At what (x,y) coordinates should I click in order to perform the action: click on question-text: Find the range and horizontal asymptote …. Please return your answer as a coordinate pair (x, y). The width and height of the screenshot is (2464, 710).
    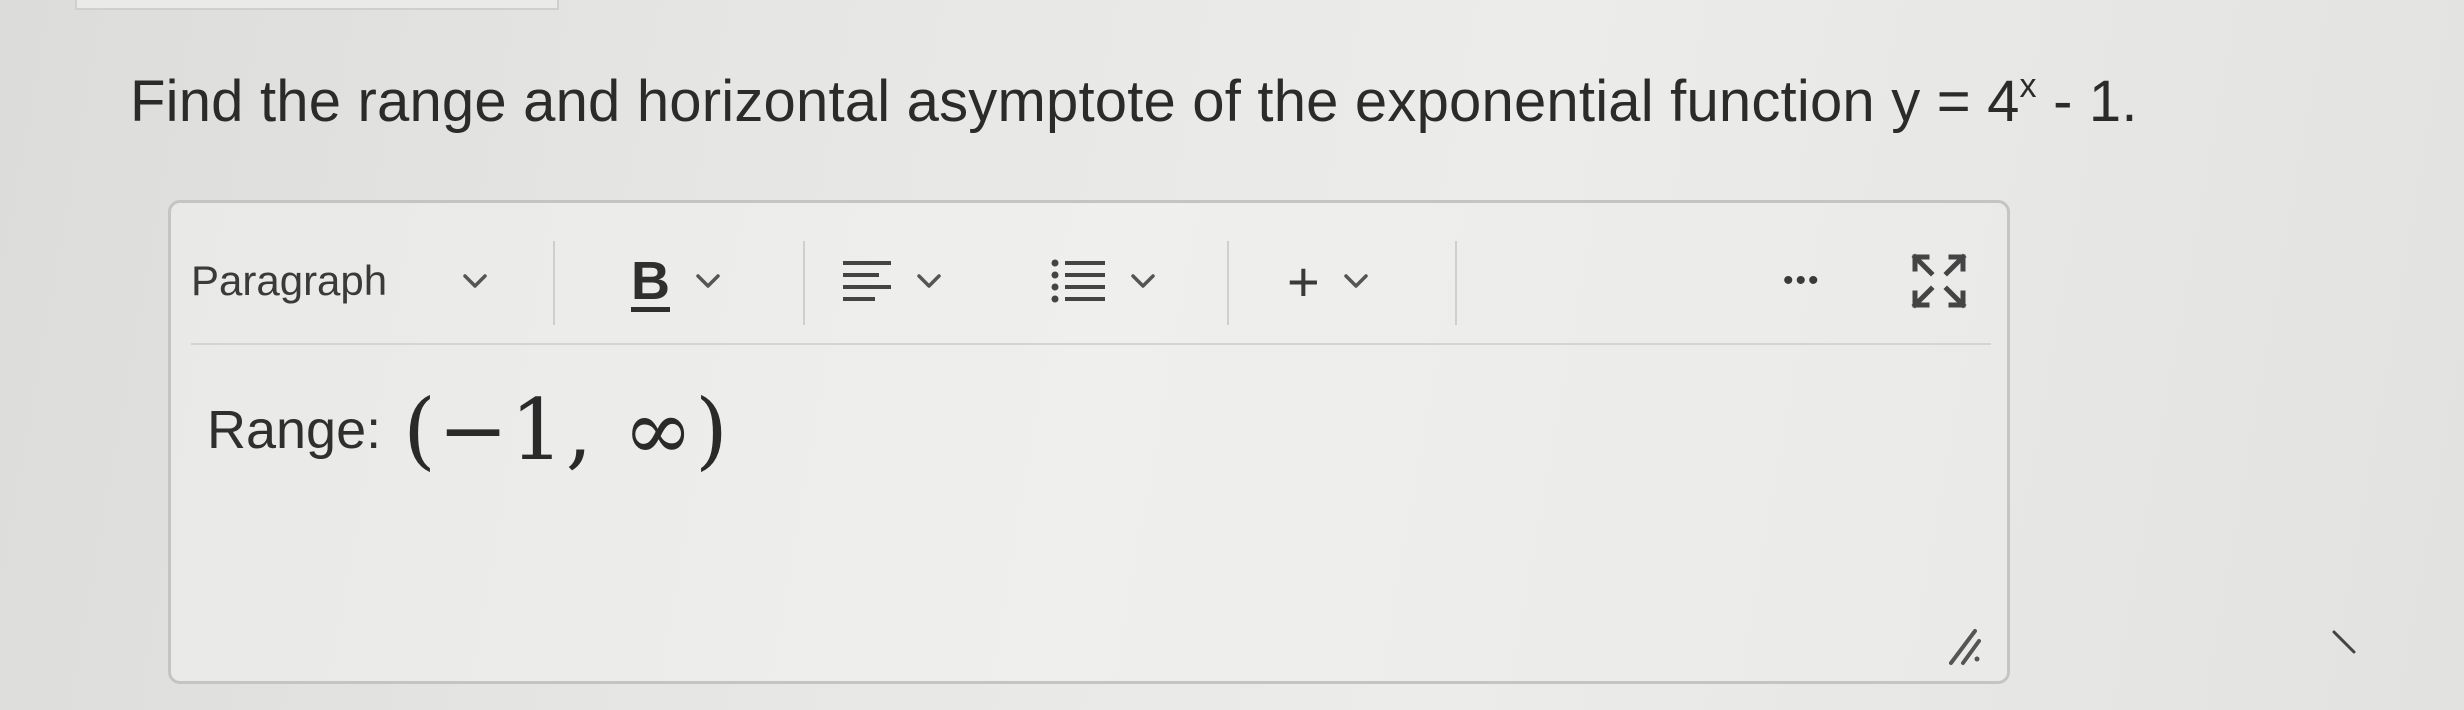
    Looking at the image, I should click on (1134, 102).